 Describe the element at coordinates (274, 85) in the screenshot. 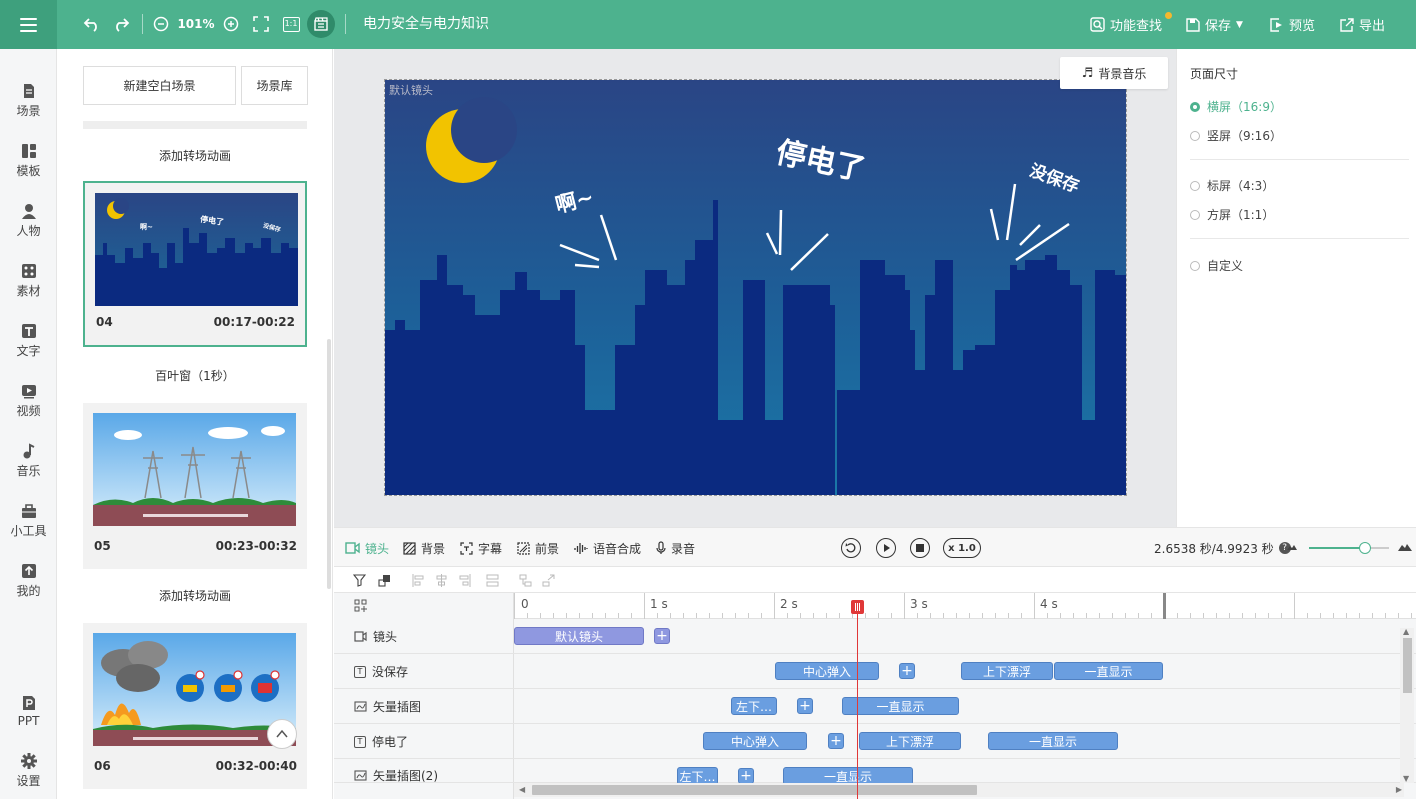

I see `scene-library-button: 场景库` at that location.